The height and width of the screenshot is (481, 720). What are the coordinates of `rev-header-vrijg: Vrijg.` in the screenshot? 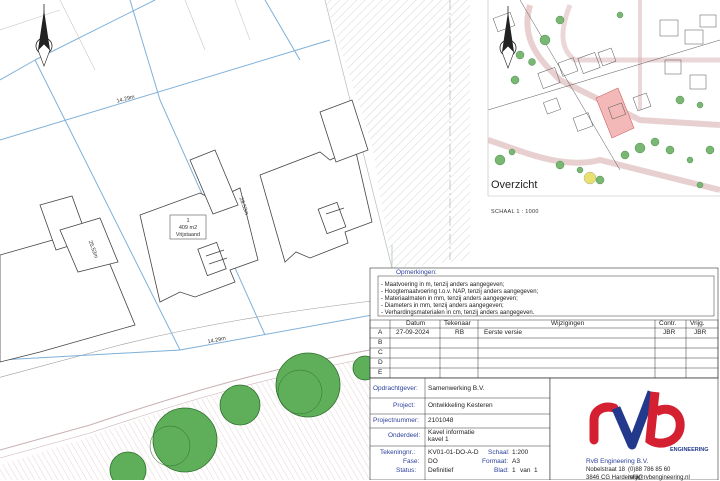 It's located at (697, 323).